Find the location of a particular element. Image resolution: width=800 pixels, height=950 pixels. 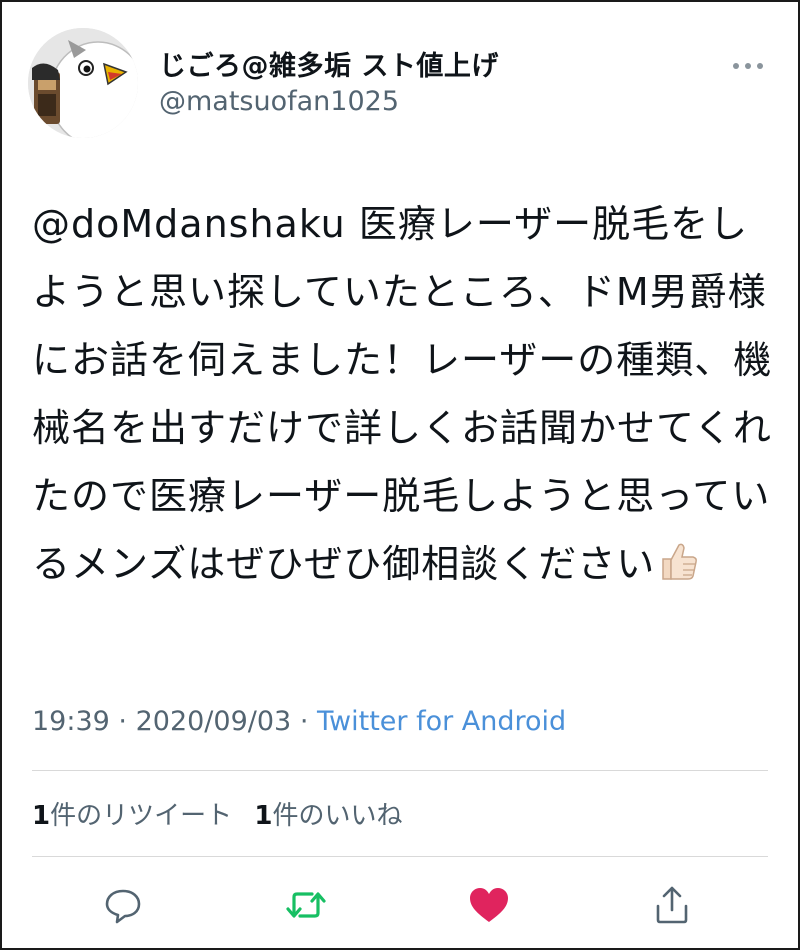

bird-avatar-icon is located at coordinates (83, 83).